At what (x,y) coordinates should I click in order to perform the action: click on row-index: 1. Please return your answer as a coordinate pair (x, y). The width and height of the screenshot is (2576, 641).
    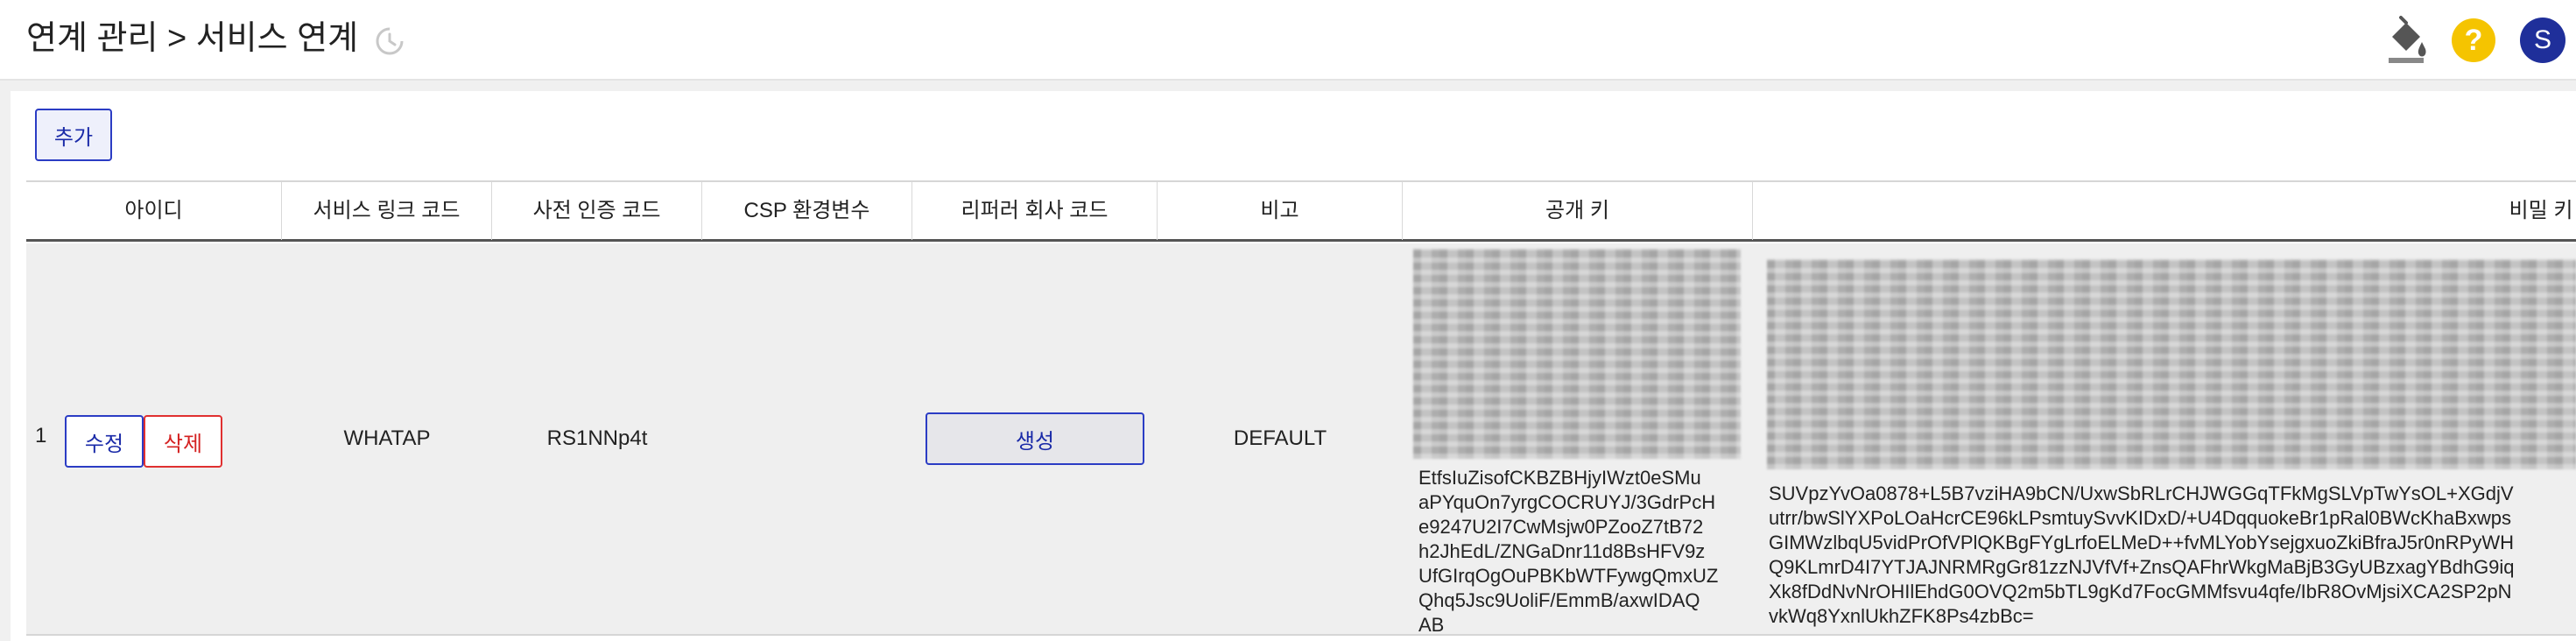
    Looking at the image, I should click on (41, 435).